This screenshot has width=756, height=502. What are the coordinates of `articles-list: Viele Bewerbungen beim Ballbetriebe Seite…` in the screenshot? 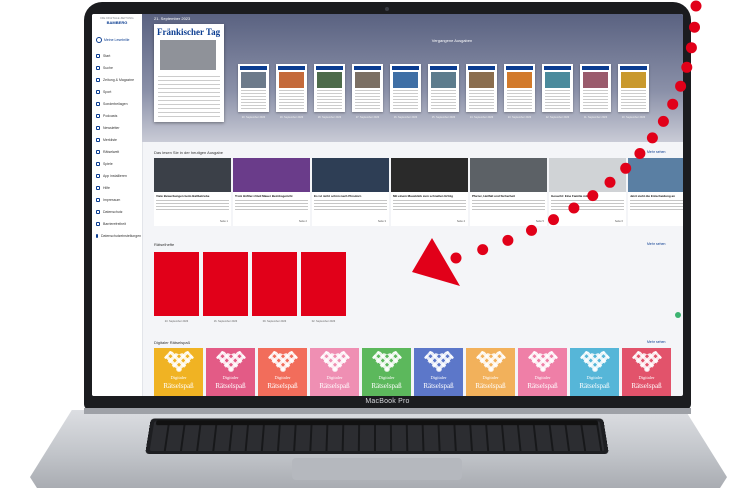 It's located at (418, 192).